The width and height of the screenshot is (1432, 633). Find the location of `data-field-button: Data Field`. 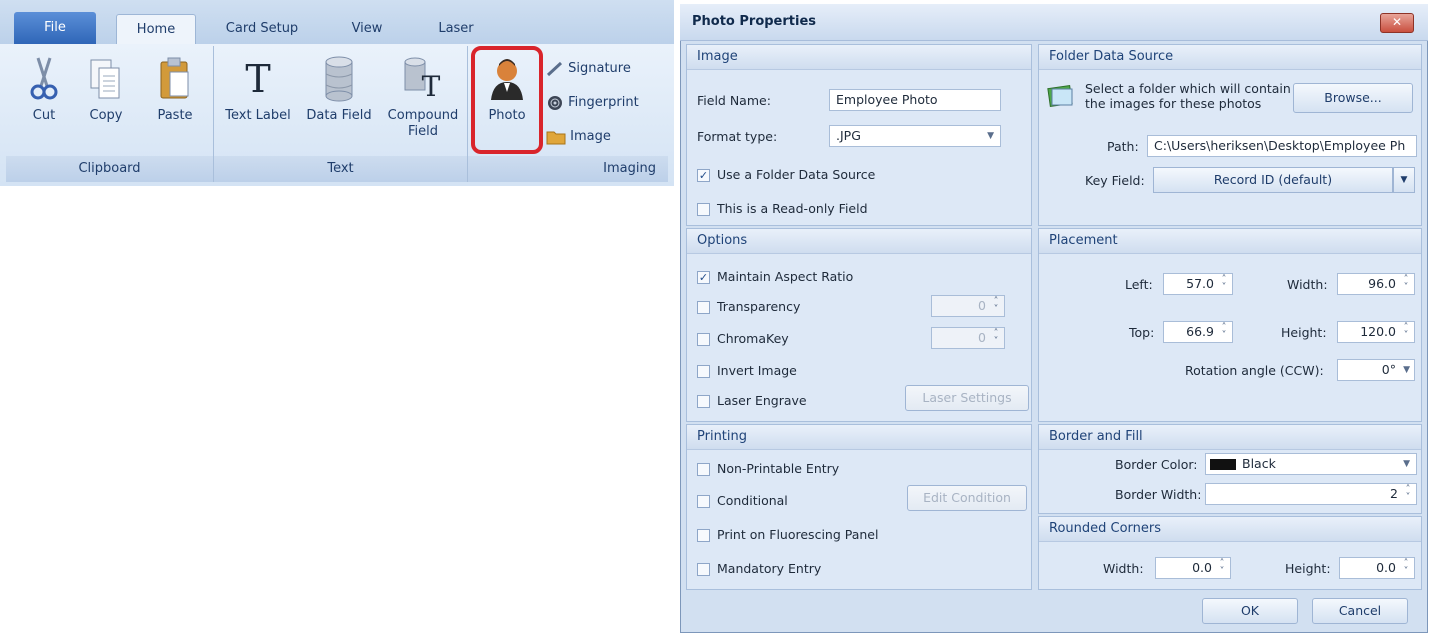

data-field-button: Data Field is located at coordinates (339, 90).